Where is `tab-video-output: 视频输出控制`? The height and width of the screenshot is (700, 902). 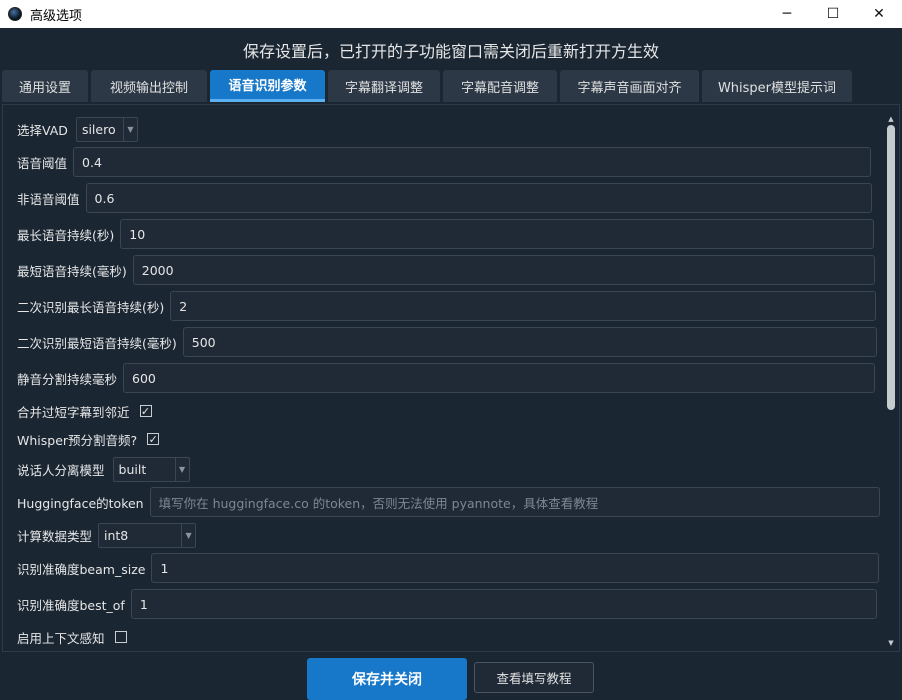
tab-video-output: 视频输出控制 is located at coordinates (149, 86).